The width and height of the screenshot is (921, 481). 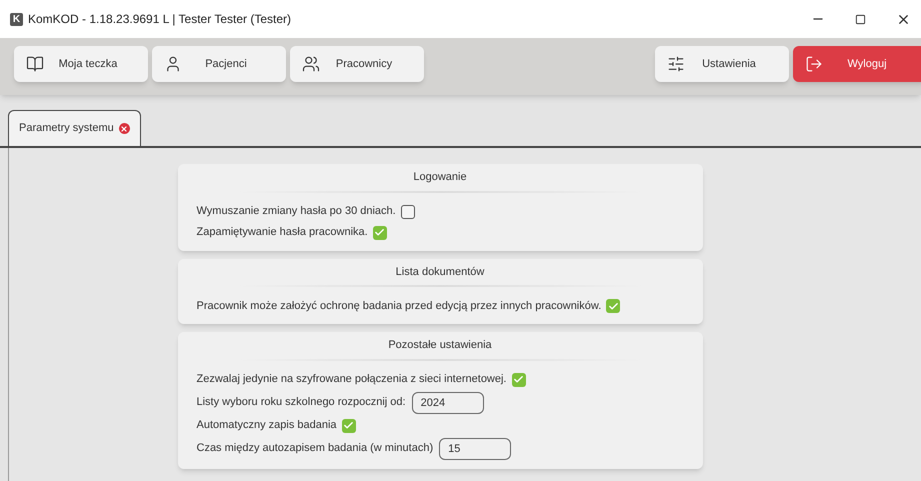 What do you see at coordinates (722, 64) in the screenshot?
I see `toolbar-button: Ustawienia` at bounding box center [722, 64].